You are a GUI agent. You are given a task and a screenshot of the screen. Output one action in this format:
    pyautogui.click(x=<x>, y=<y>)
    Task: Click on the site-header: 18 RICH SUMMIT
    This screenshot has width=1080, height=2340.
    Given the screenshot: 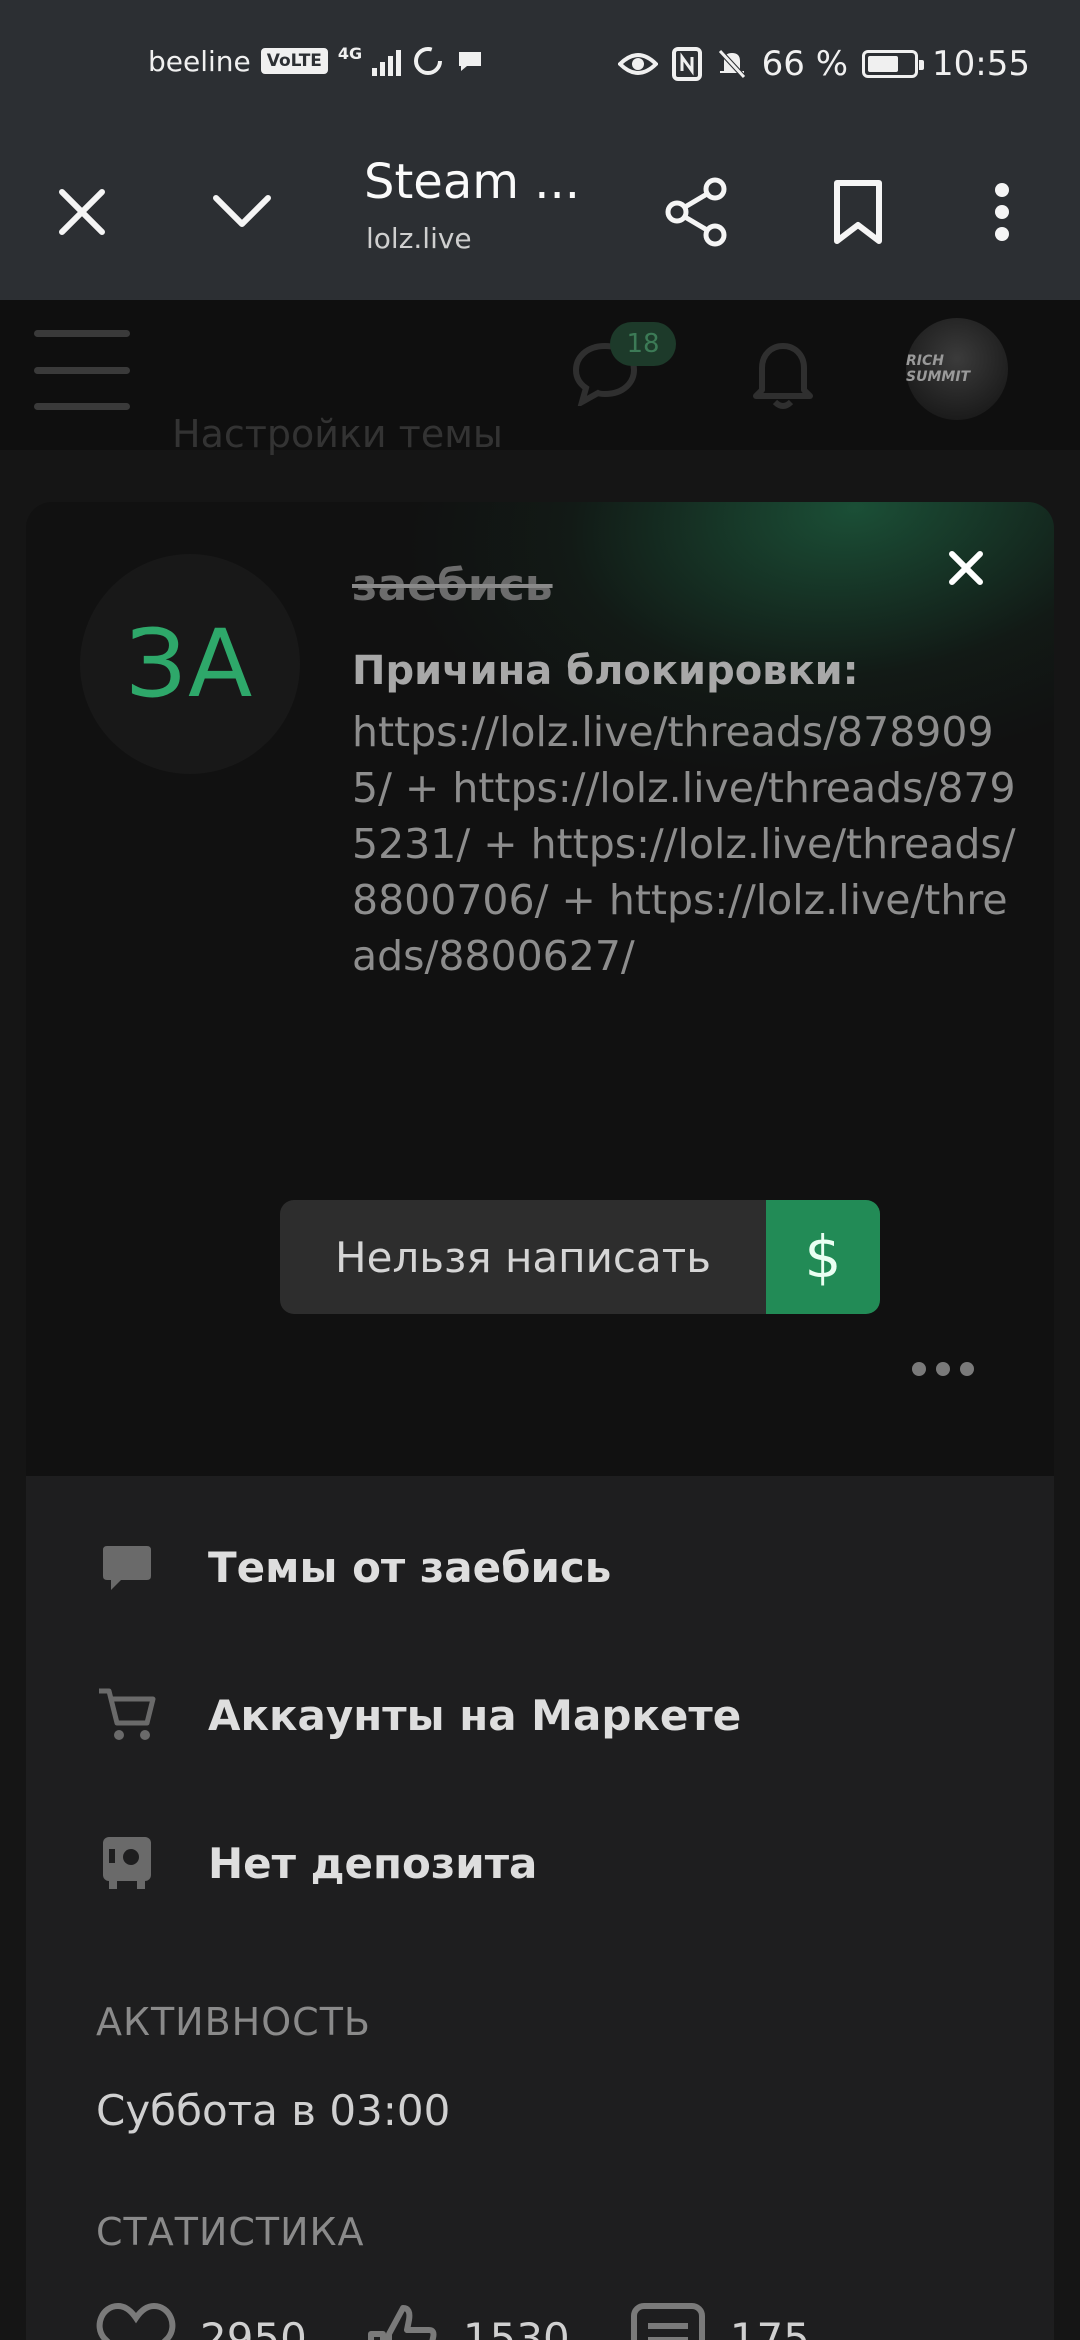 What is the action you would take?
    pyautogui.click(x=540, y=375)
    